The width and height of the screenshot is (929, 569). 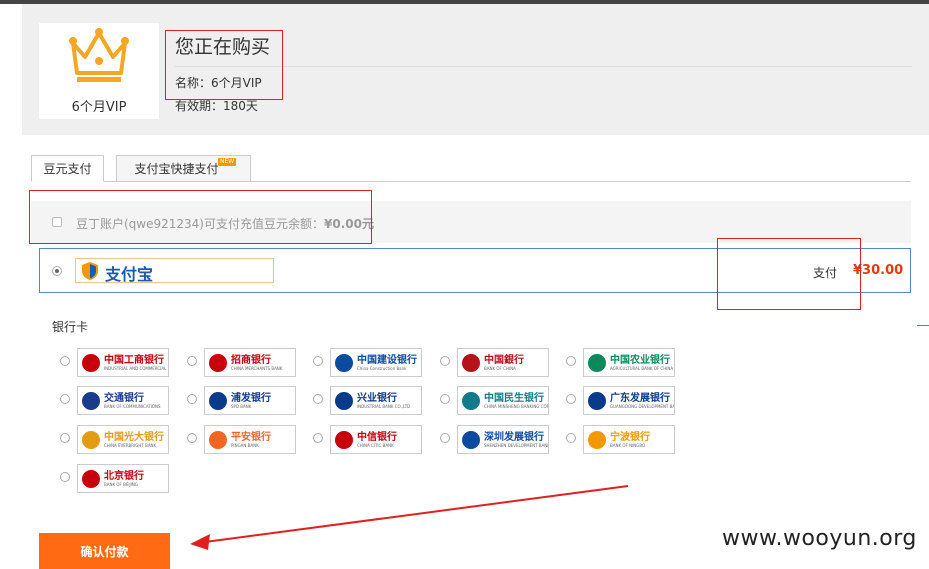 I want to click on arrow-head, so click(x=200, y=542).